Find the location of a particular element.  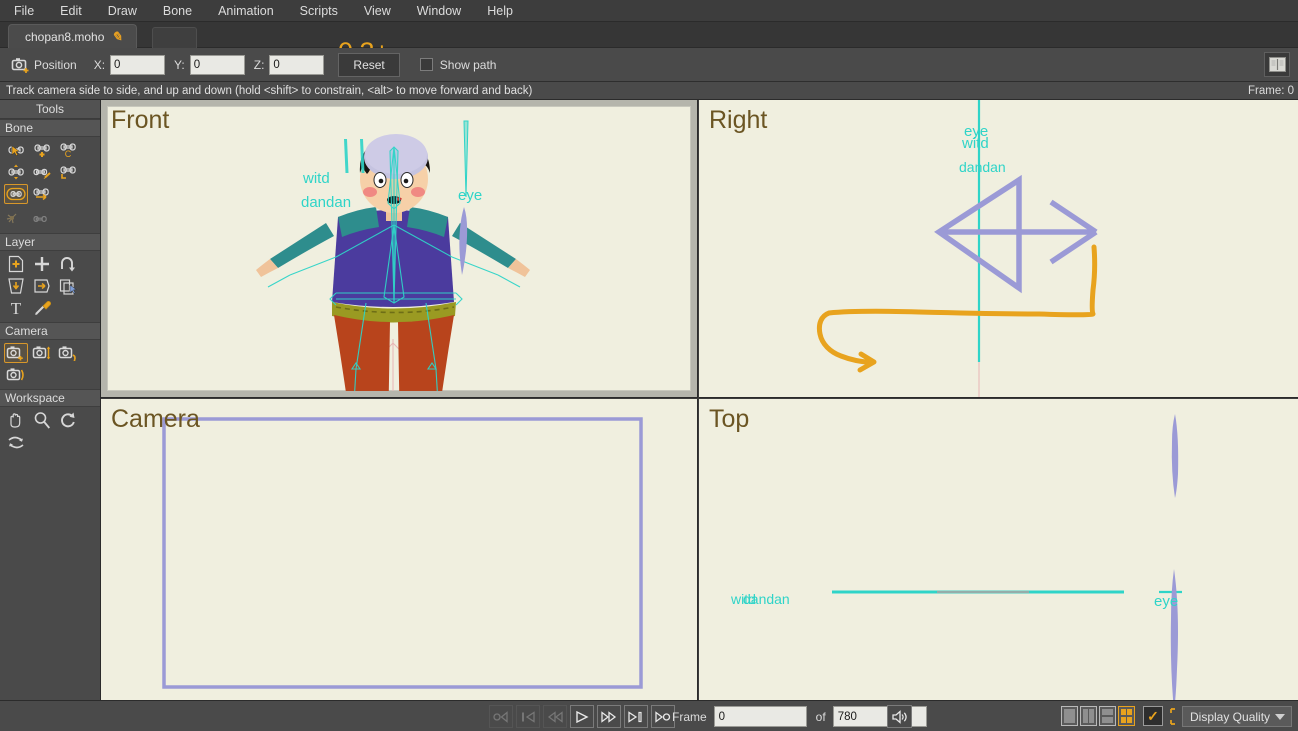

bone-strength-icon is located at coordinates (42, 172).